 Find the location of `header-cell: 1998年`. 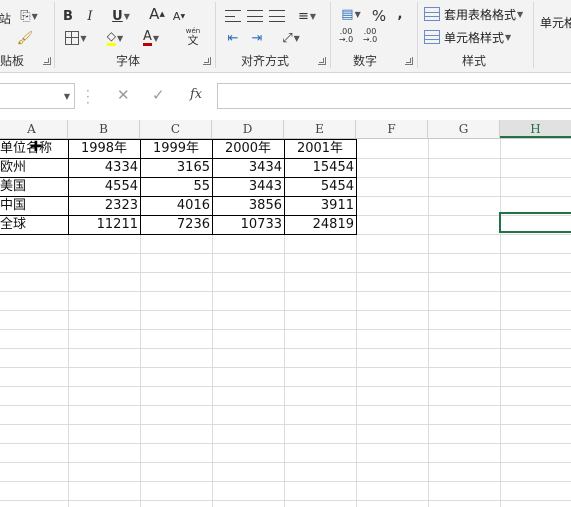

header-cell: 1998年 is located at coordinates (104, 148).